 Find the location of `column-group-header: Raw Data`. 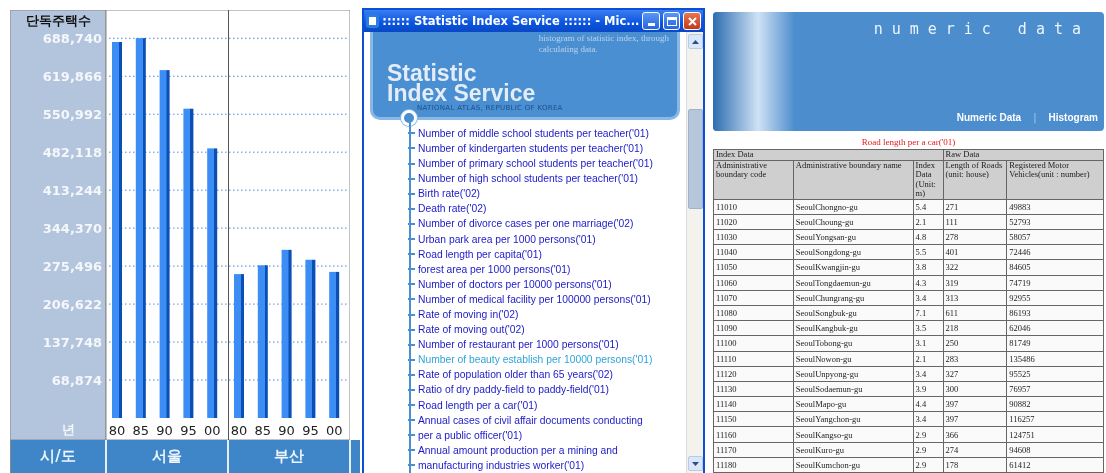

column-group-header: Raw Data is located at coordinates (1023, 155).